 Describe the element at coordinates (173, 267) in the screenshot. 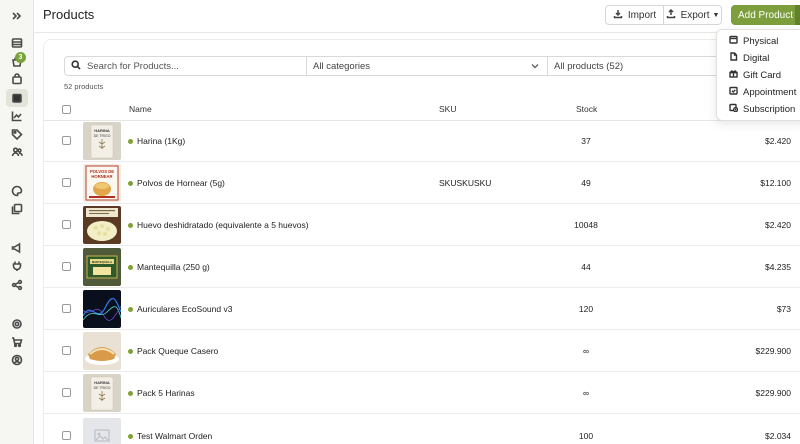

I see `product-name: Mantequilla (250 g)` at that location.